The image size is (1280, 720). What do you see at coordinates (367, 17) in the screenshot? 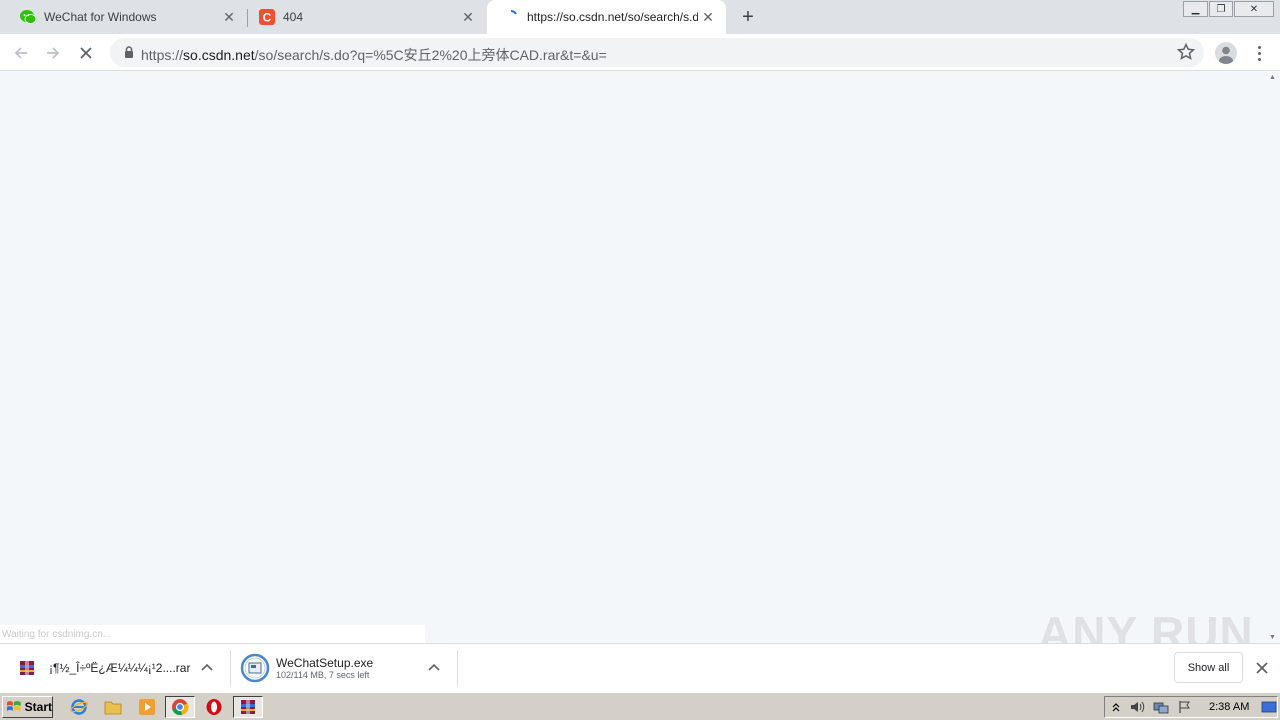
I see `tab-404: C 404 ✕` at bounding box center [367, 17].